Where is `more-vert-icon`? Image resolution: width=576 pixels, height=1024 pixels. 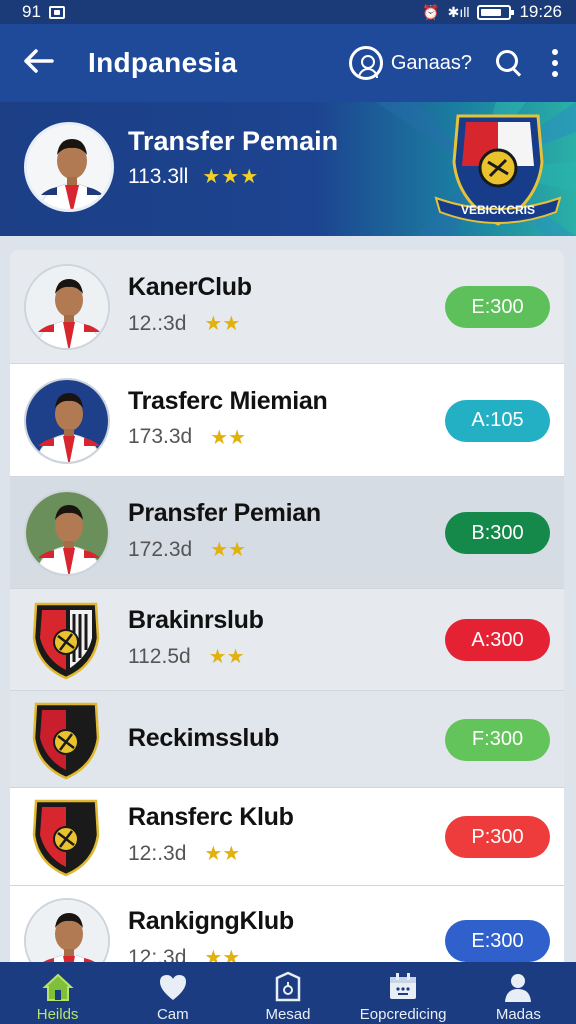 more-vert-icon is located at coordinates (555, 63).